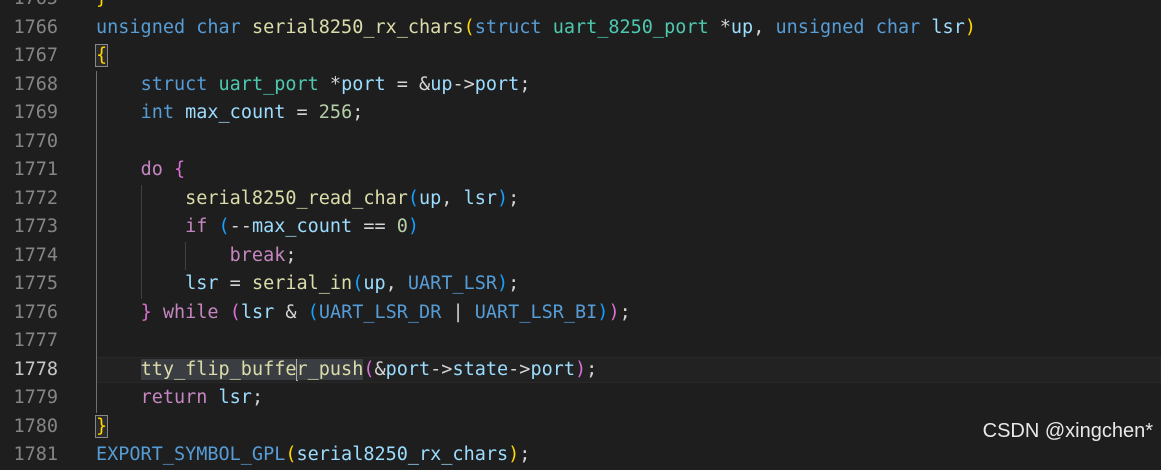  I want to click on code-text: EXPORT_SYMBOL_GPL(serial8250_rx_chars);, so click(628, 455).